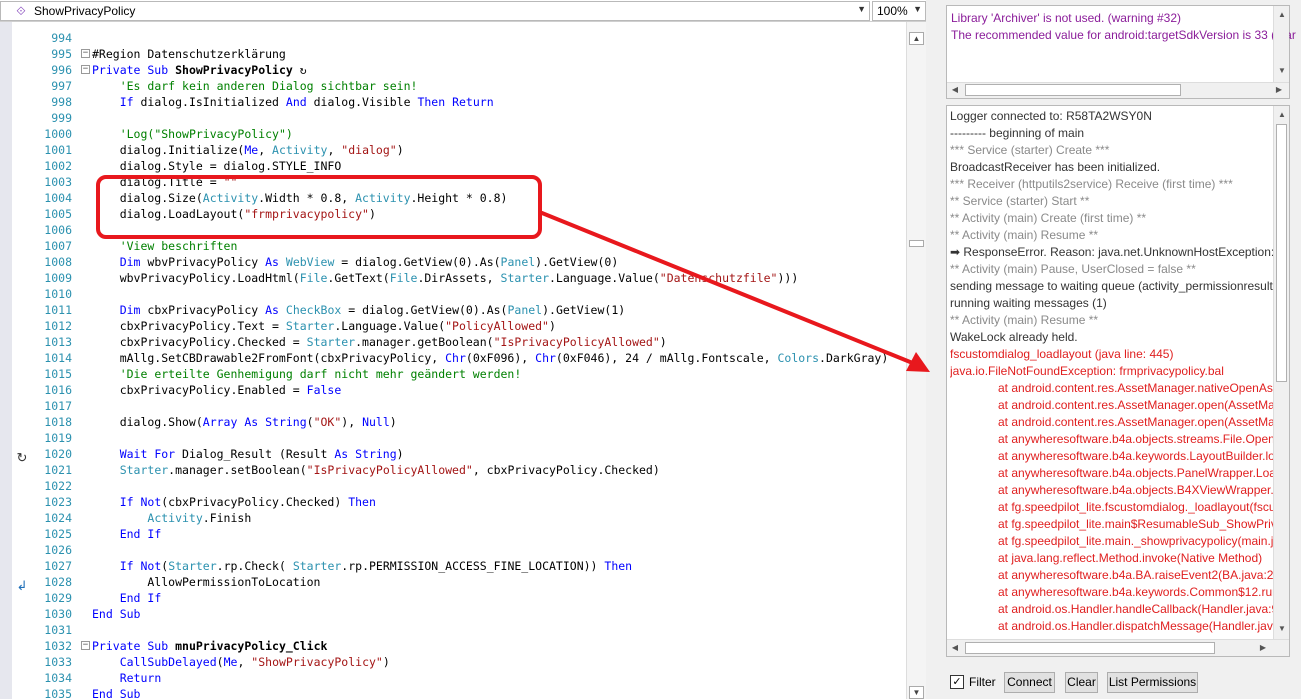  I want to click on code-line: 1028 AllowPermissionToLocation, so click(473, 582).